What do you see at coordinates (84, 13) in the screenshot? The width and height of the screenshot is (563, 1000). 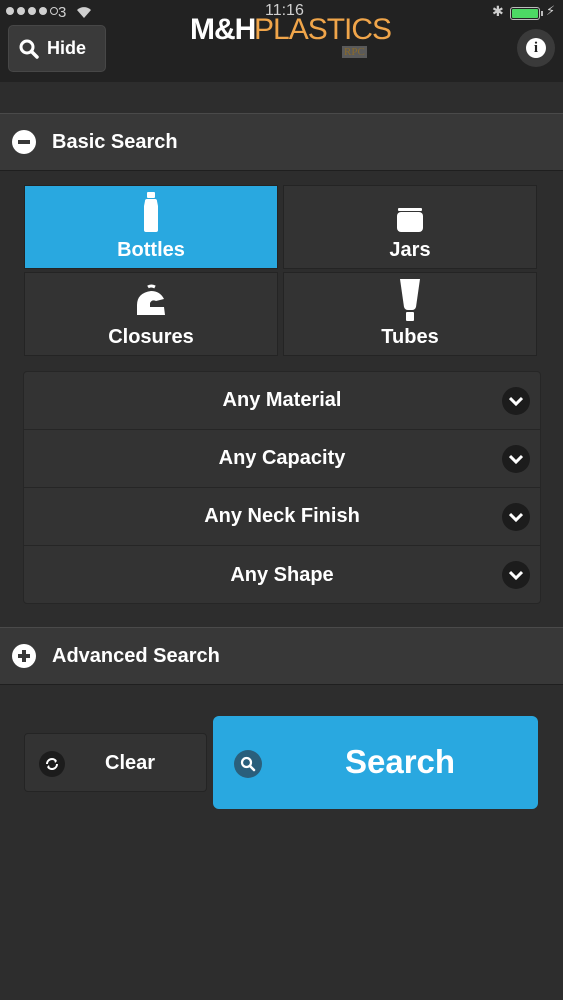 I see `wifi-icon` at bounding box center [84, 13].